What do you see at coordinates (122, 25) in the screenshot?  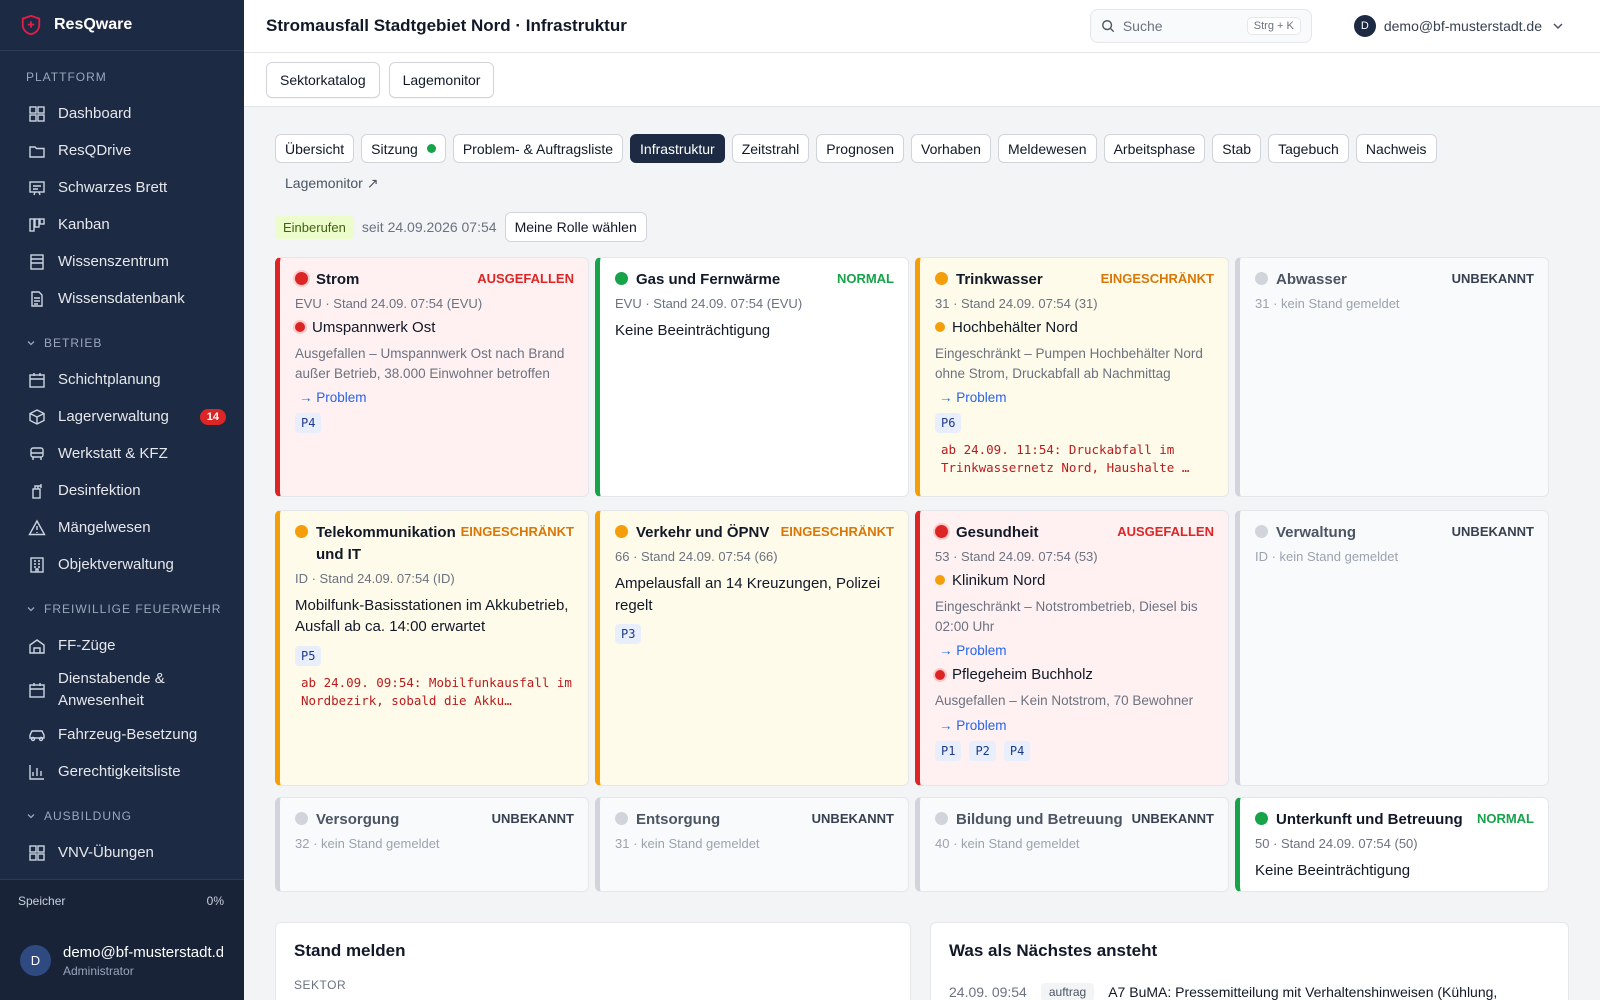 I see `brand: ResQware` at bounding box center [122, 25].